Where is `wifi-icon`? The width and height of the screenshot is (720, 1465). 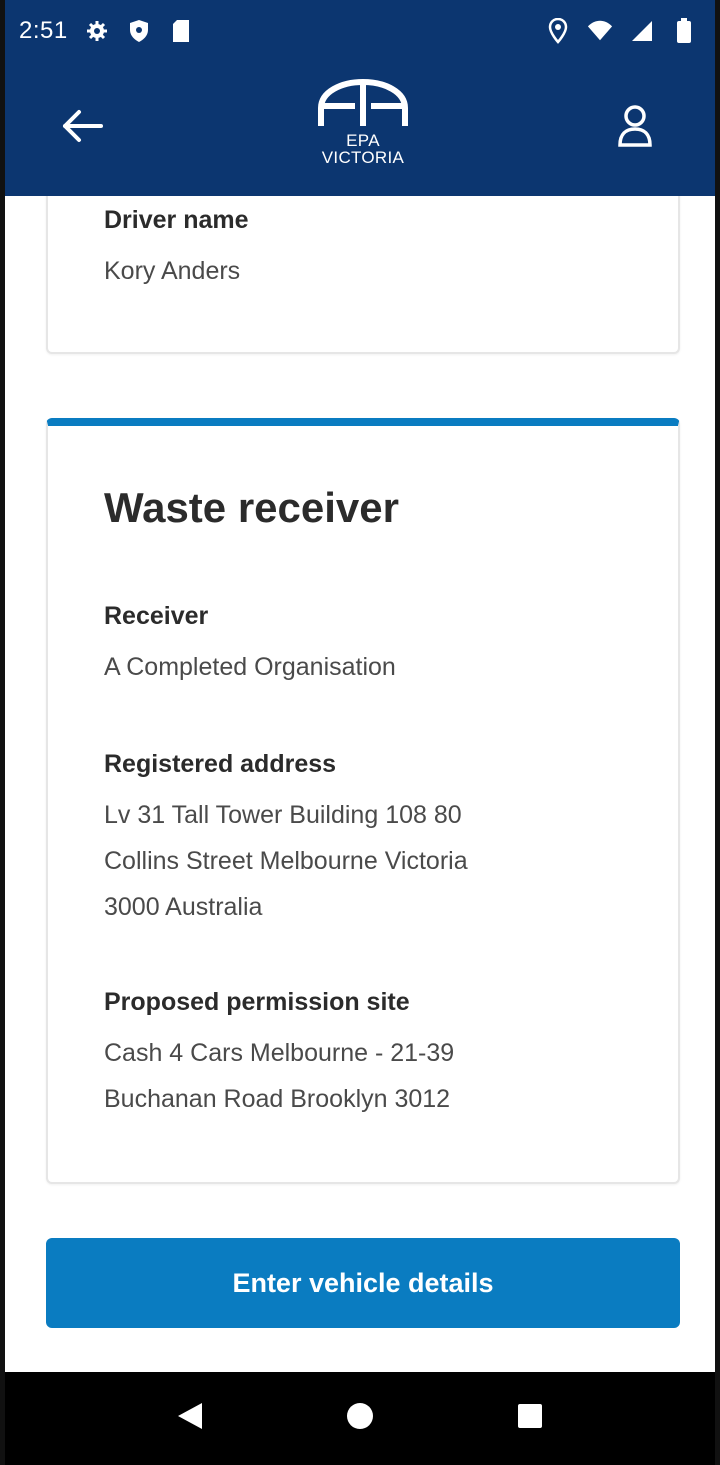 wifi-icon is located at coordinates (600, 31).